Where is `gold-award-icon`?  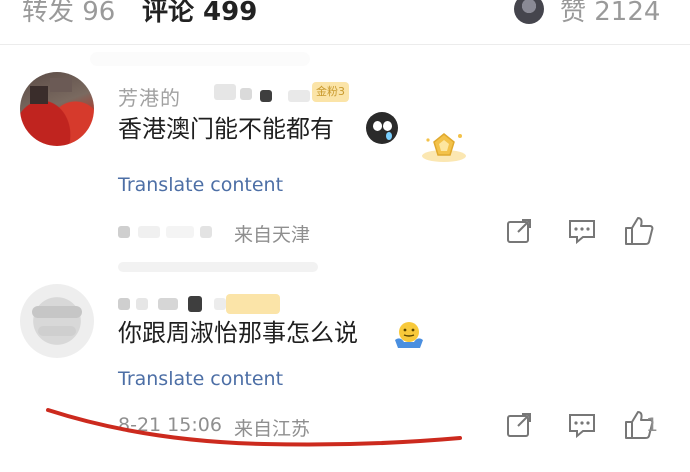
gold-award-icon is located at coordinates (444, 147).